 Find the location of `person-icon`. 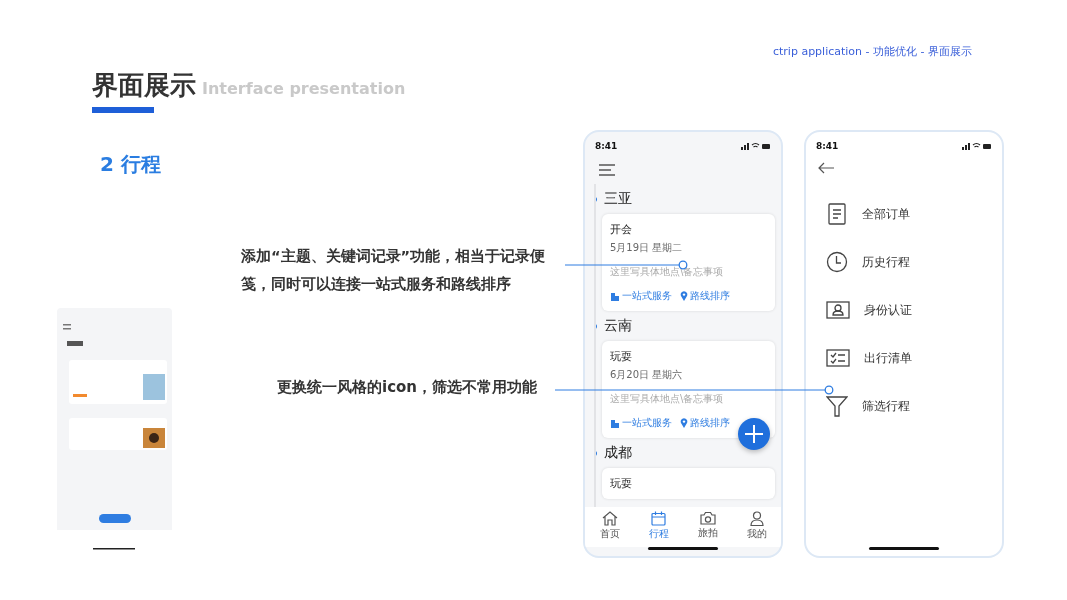

person-icon is located at coordinates (756, 518).